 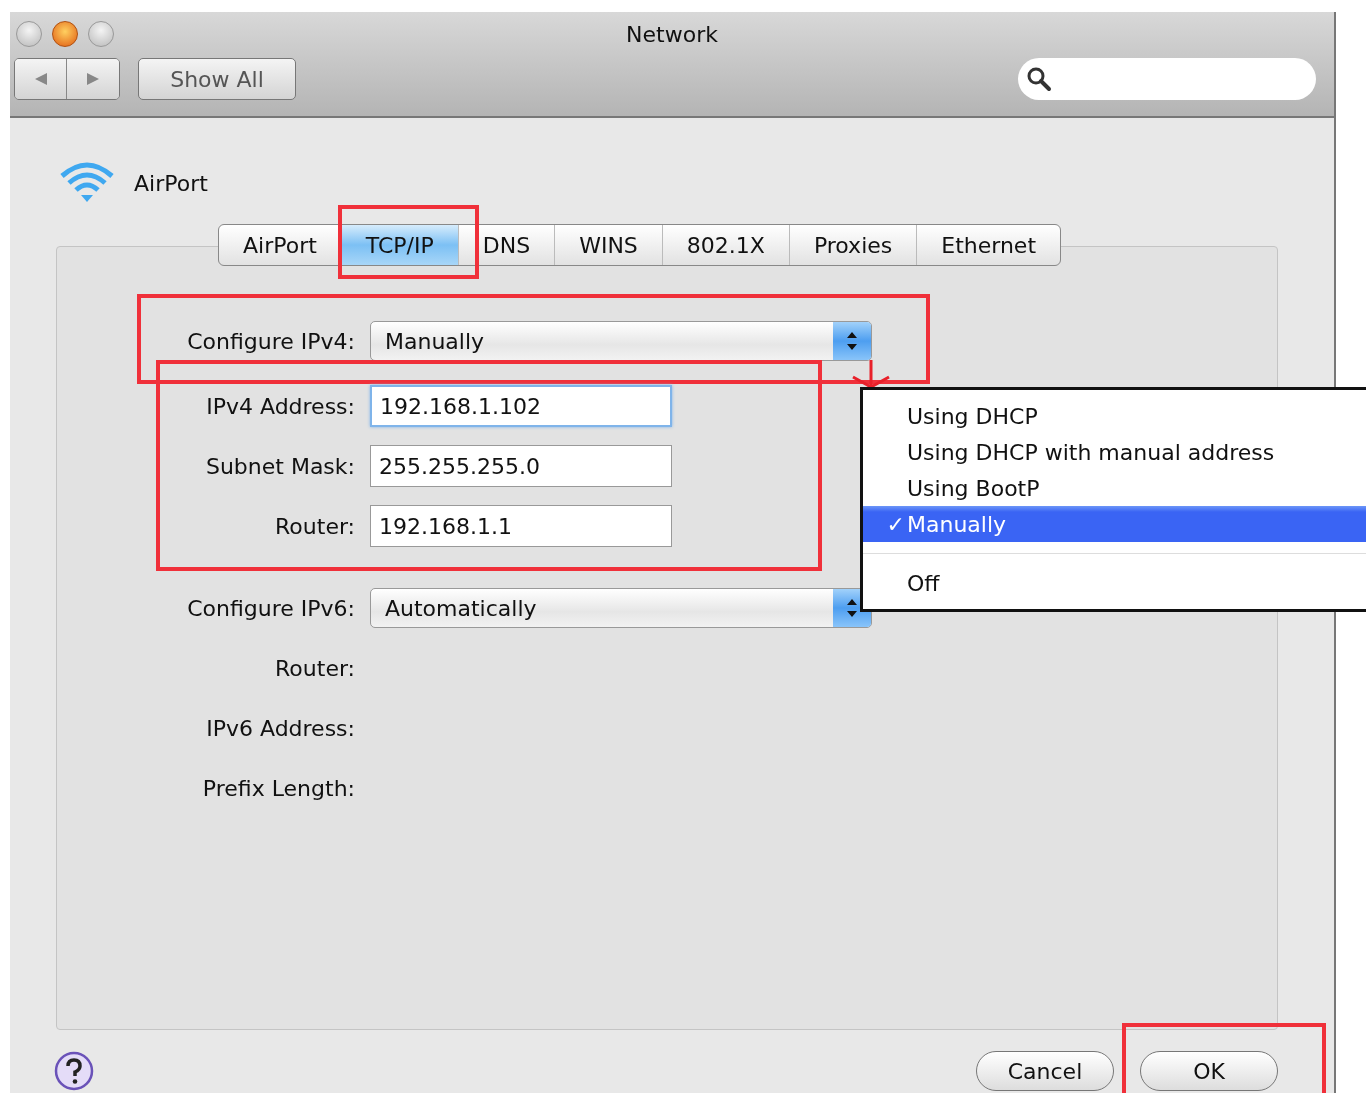 I want to click on tab: Ethernet, so click(x=989, y=245).